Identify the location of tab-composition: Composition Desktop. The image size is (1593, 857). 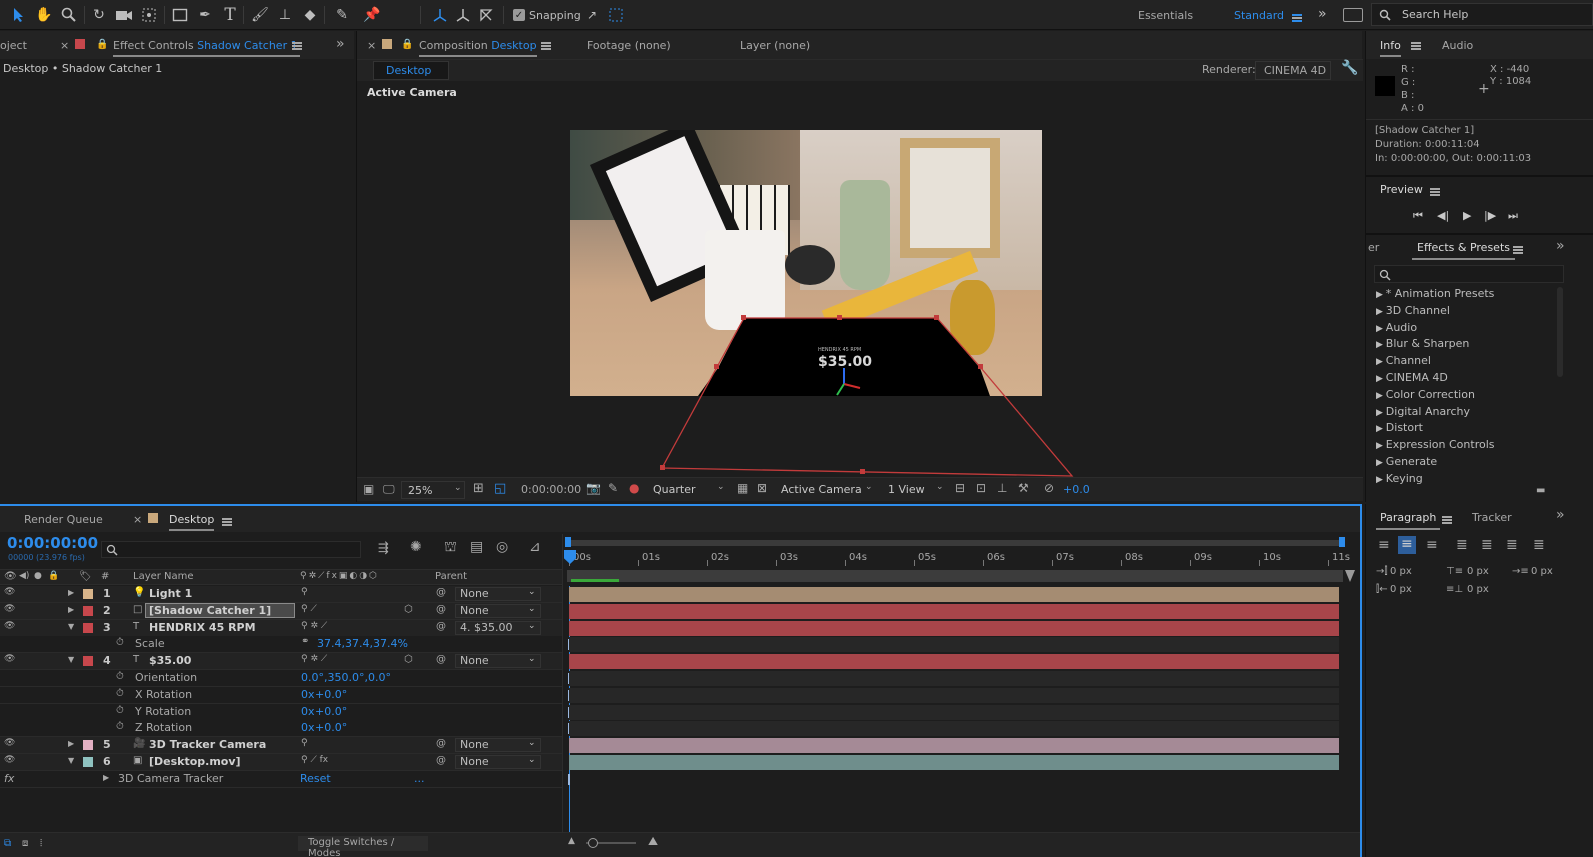
(478, 48).